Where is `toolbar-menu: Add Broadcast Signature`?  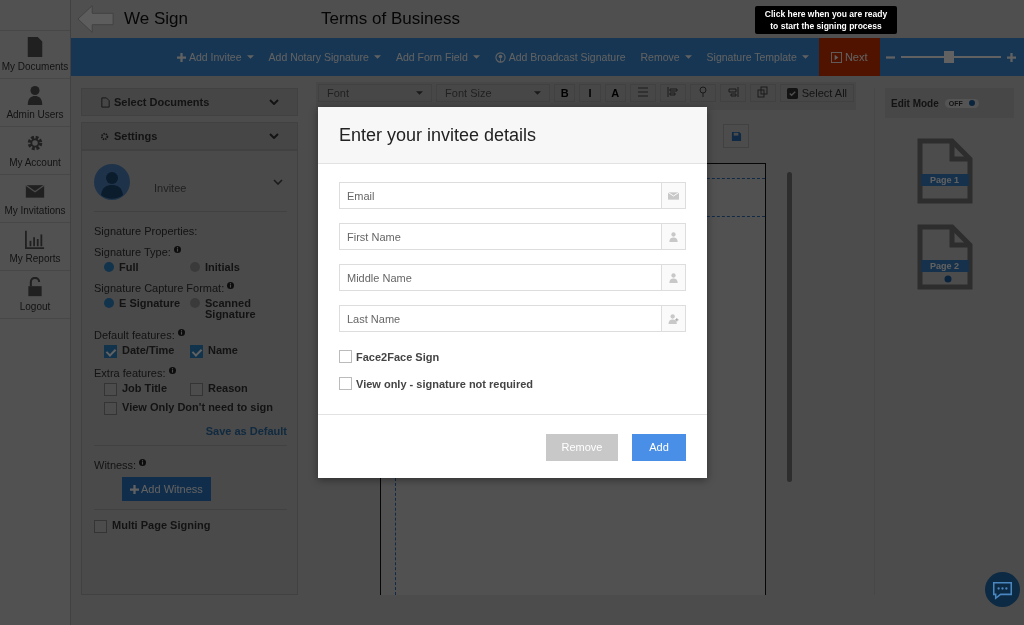 toolbar-menu: Add Broadcast Signature is located at coordinates (560, 57).